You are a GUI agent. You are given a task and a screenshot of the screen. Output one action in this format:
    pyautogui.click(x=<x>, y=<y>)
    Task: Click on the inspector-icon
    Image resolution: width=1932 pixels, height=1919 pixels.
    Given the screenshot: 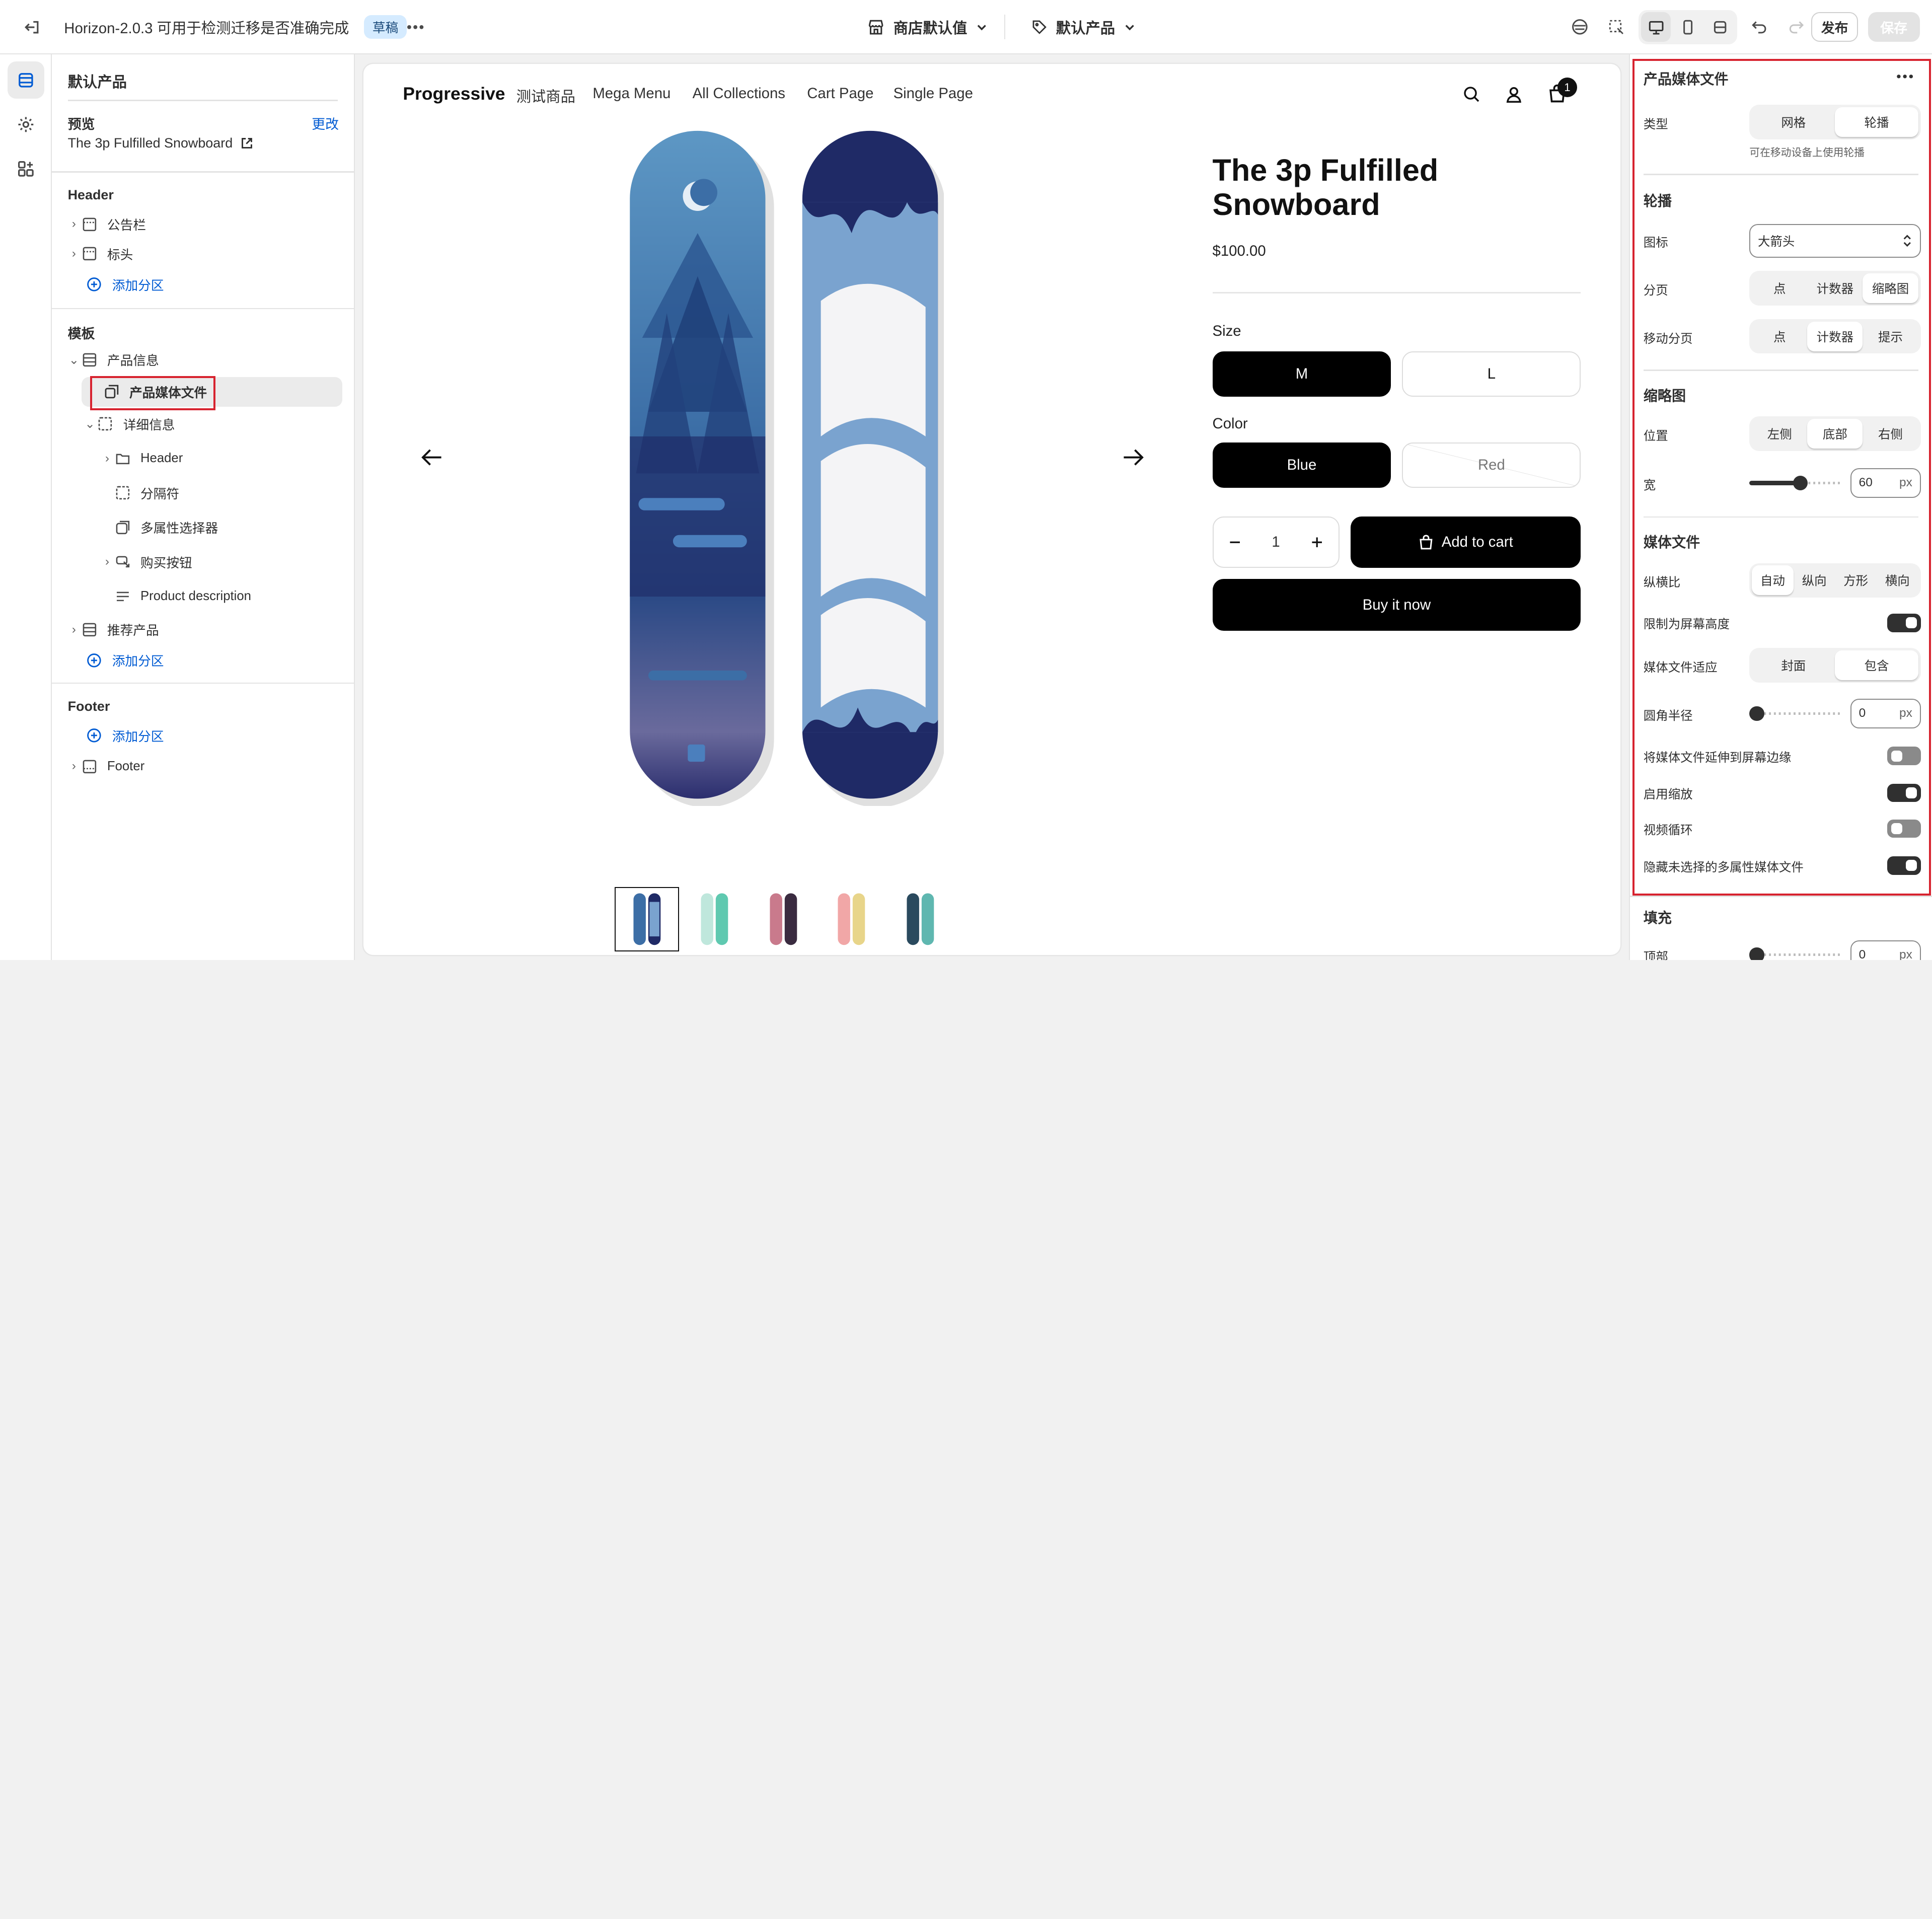 What is the action you would take?
    pyautogui.click(x=1616, y=27)
    